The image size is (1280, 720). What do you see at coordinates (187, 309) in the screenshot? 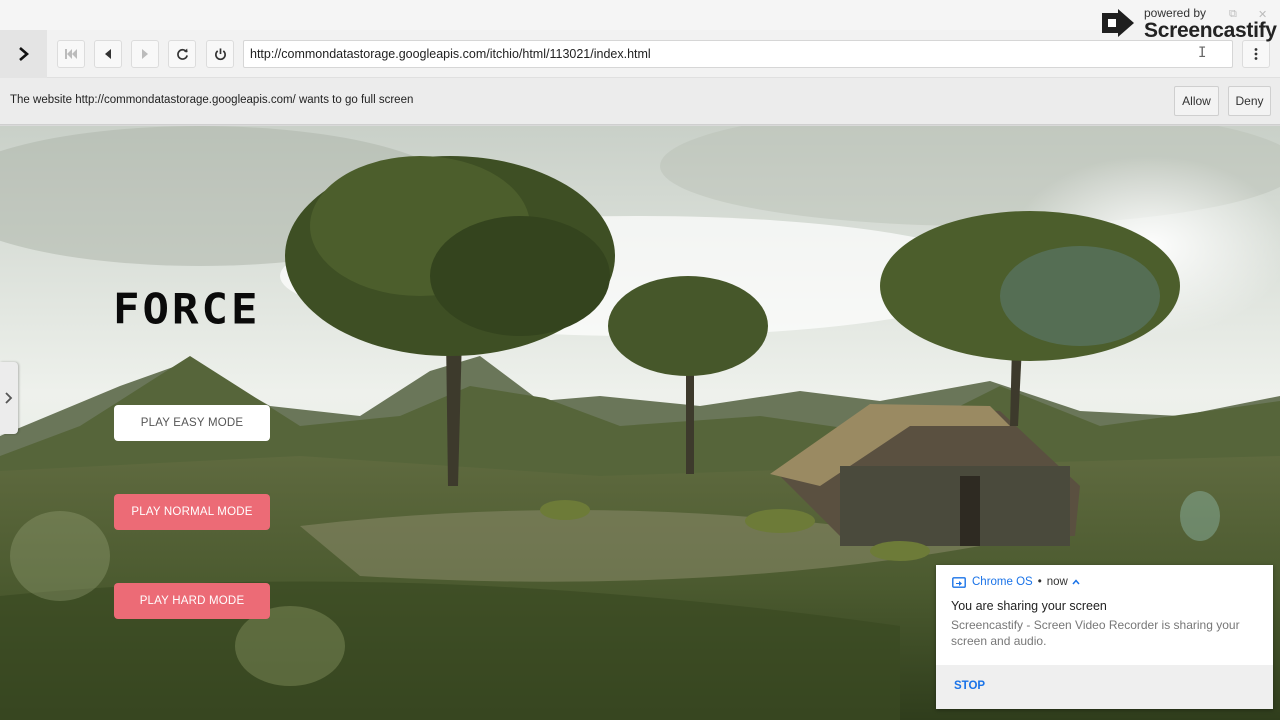
I see `game-title: FORCE` at bounding box center [187, 309].